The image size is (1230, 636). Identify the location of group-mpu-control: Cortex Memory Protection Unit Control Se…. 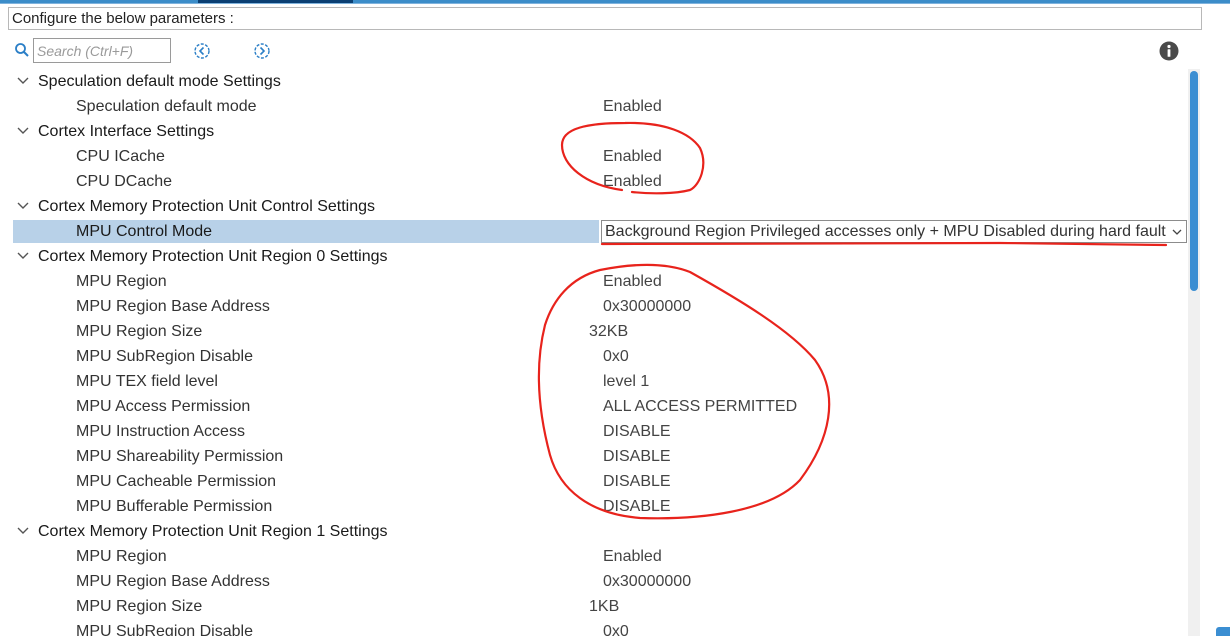
(594, 206).